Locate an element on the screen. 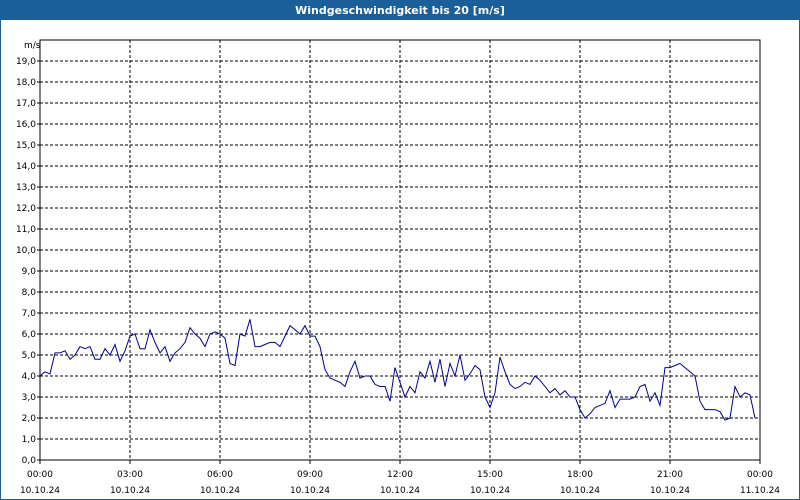  x-tick-time: 15:00 is located at coordinates (490, 475).